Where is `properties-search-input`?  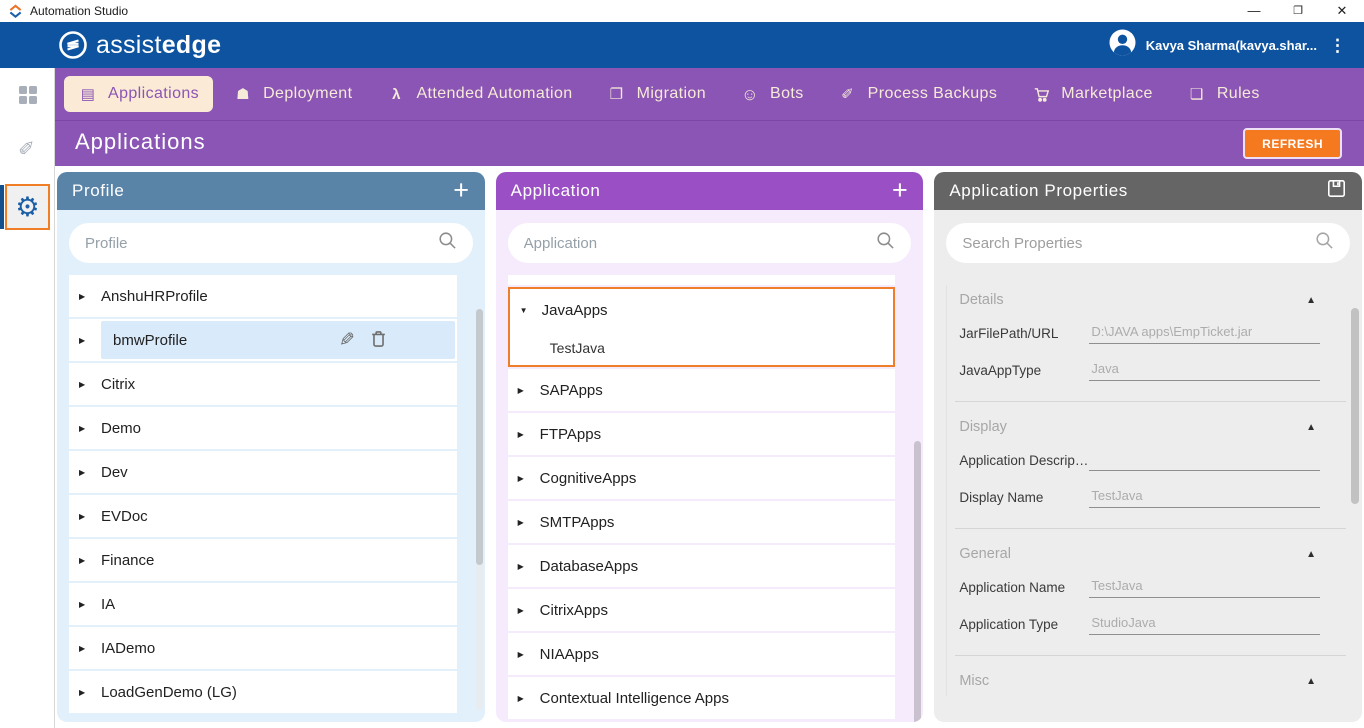
properties-search-input is located at coordinates (1139, 243).